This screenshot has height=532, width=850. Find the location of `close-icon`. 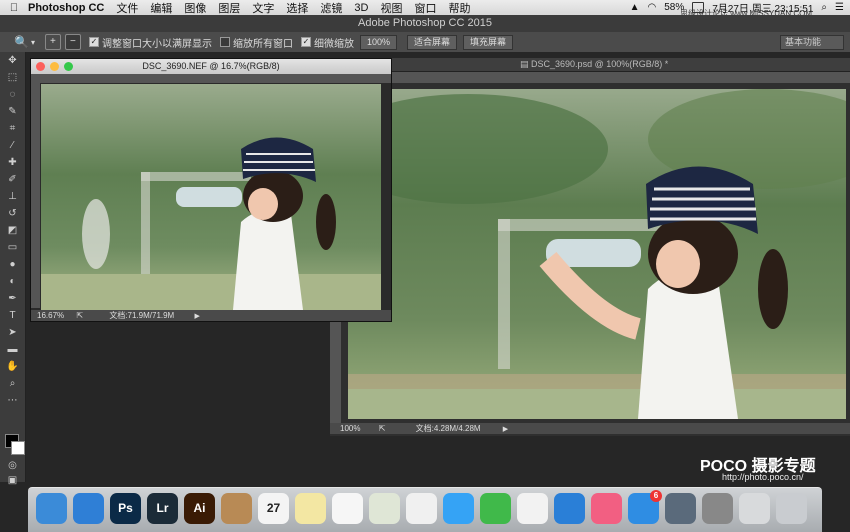

close-icon is located at coordinates (40, 66).